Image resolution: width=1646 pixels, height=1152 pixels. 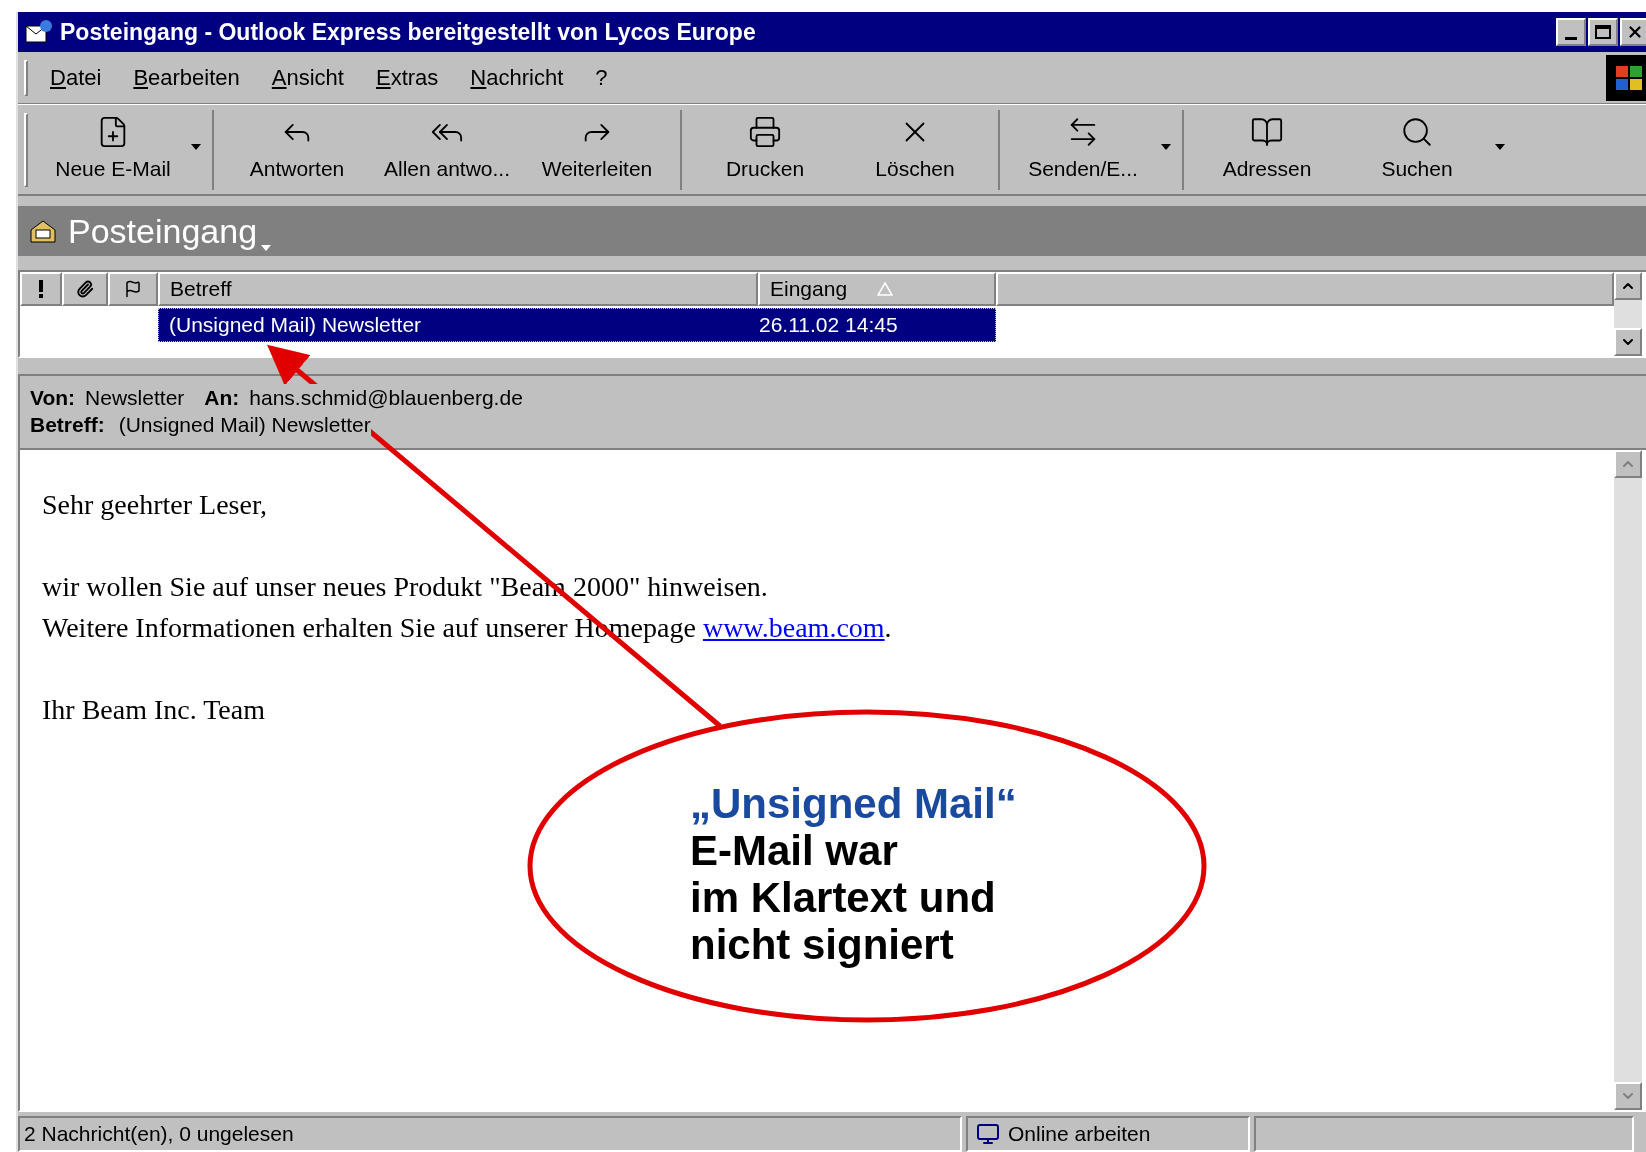 What do you see at coordinates (407, 77) in the screenshot?
I see `menu-item: Extras` at bounding box center [407, 77].